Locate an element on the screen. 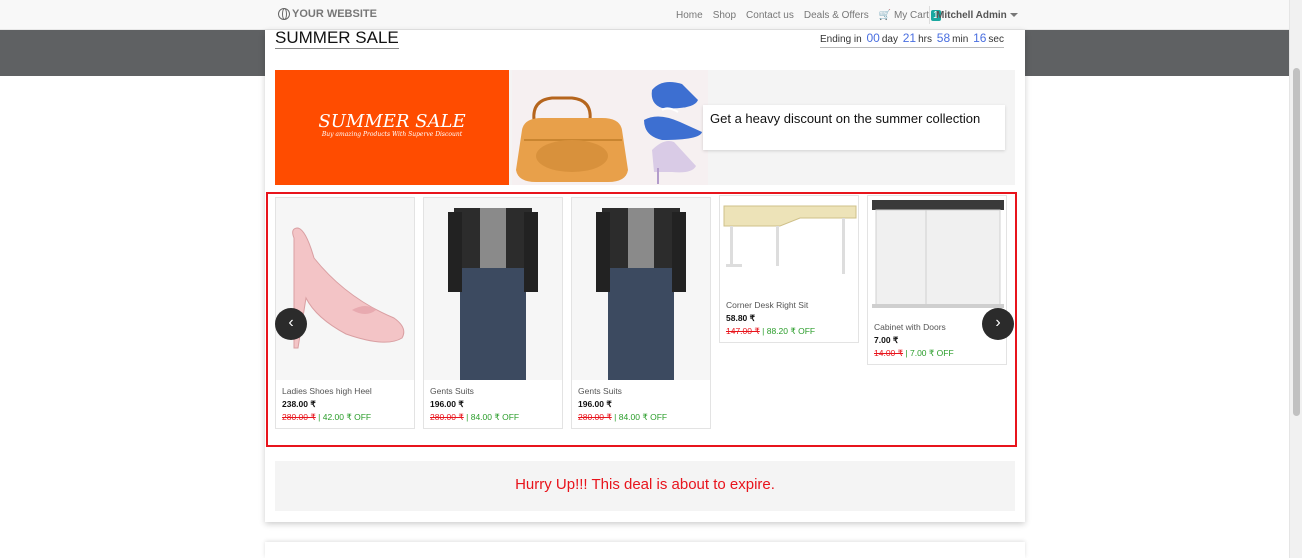 The image size is (1302, 558). scrollbar-thumb is located at coordinates (1296, 242).